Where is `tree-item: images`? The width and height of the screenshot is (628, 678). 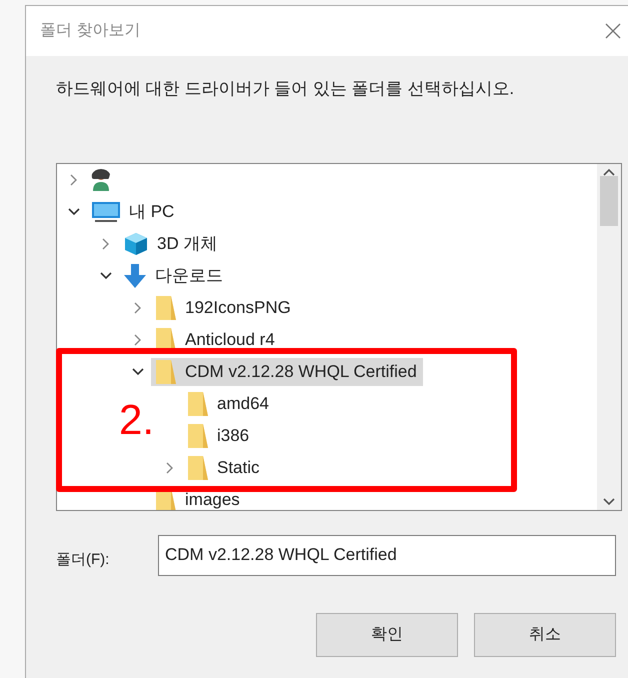 tree-item: images is located at coordinates (198, 498).